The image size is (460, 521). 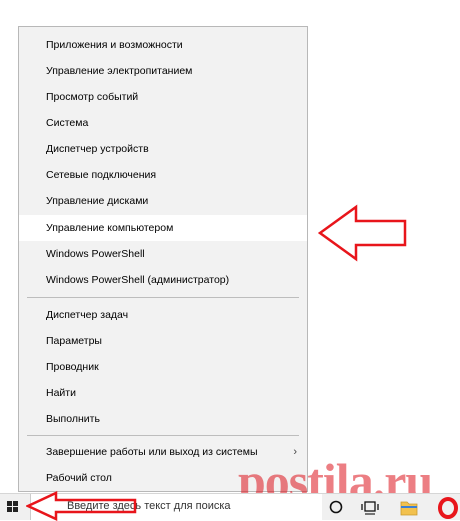 What do you see at coordinates (163, 123) in the screenshot?
I see `menu-item-system: Система` at bounding box center [163, 123].